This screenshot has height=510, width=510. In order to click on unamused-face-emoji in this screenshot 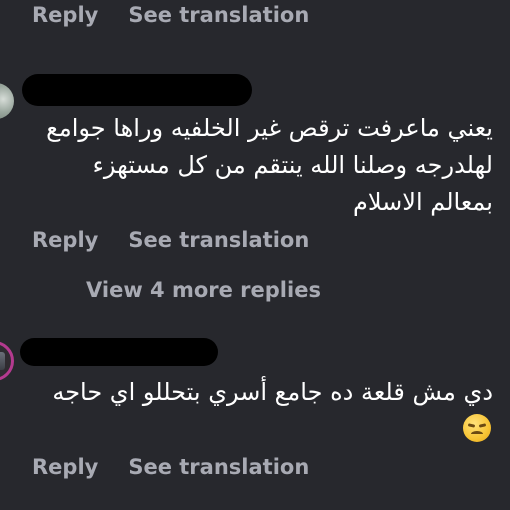, I will do `click(477, 428)`.